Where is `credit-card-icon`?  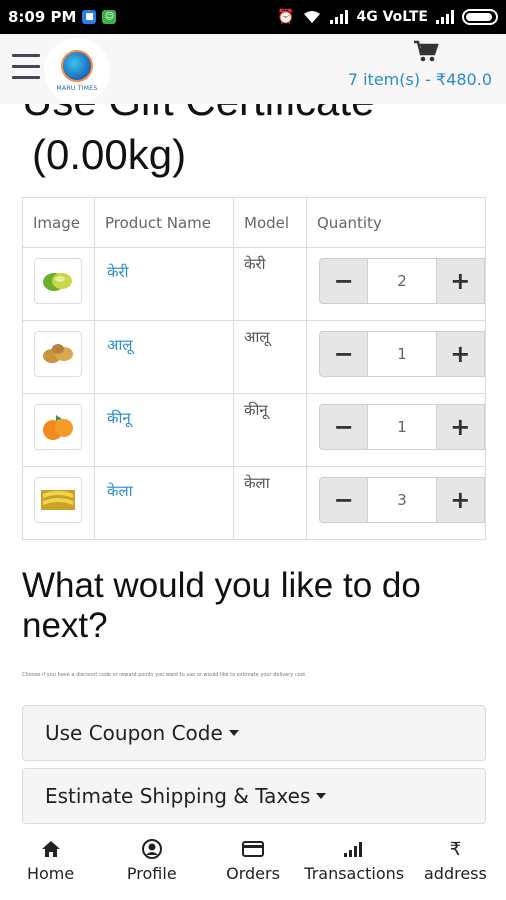 credit-card-icon is located at coordinates (253, 849).